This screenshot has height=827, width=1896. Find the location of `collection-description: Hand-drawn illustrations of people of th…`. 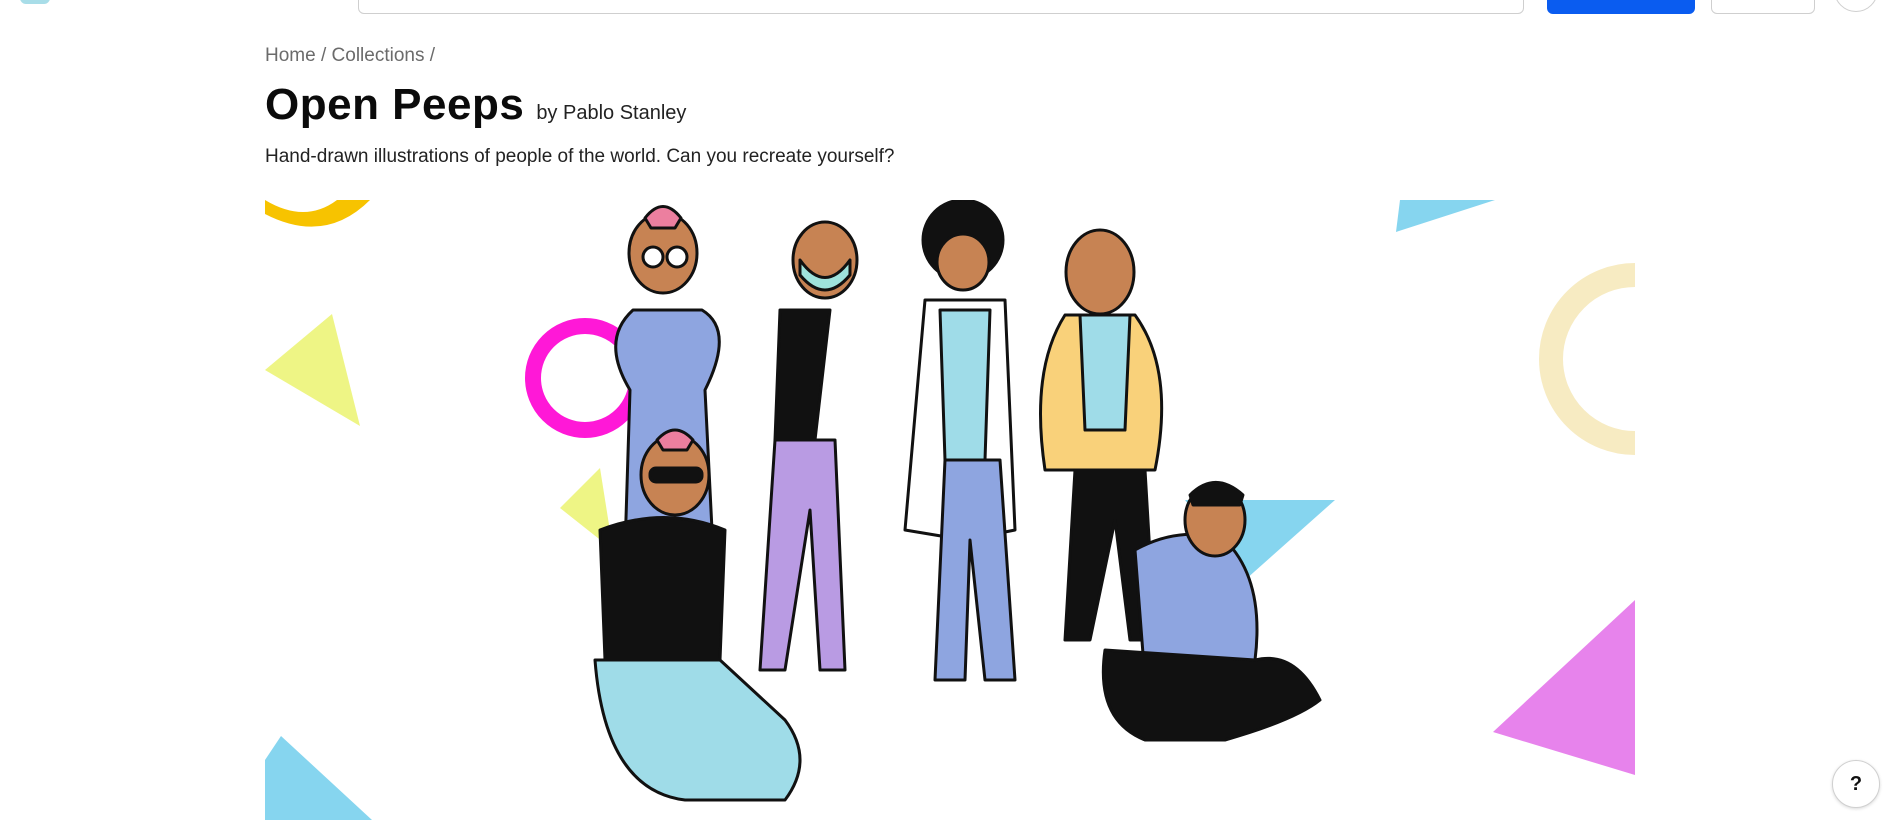

collection-description: Hand-drawn illustrations of people of th… is located at coordinates (580, 156).